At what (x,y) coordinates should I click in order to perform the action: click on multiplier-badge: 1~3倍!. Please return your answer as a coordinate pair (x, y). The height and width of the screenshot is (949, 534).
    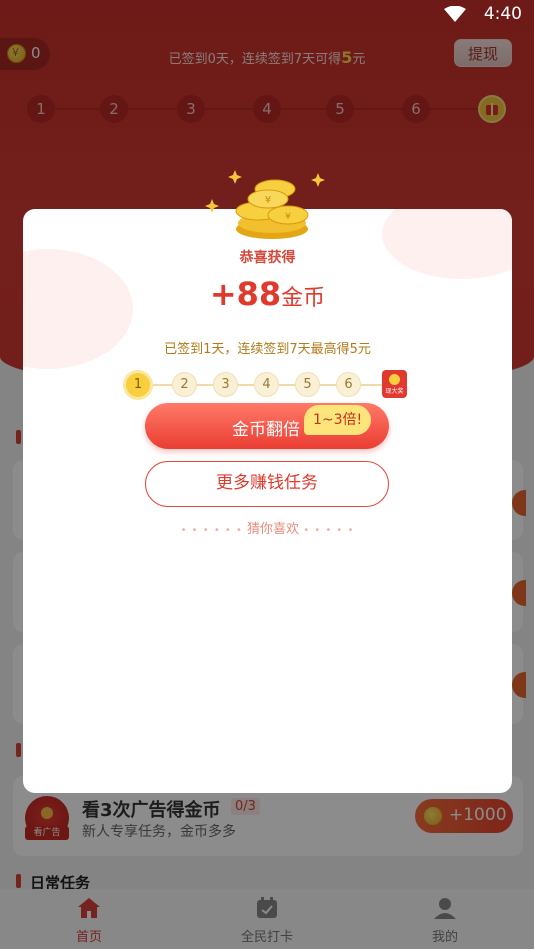
    Looking at the image, I should click on (338, 420).